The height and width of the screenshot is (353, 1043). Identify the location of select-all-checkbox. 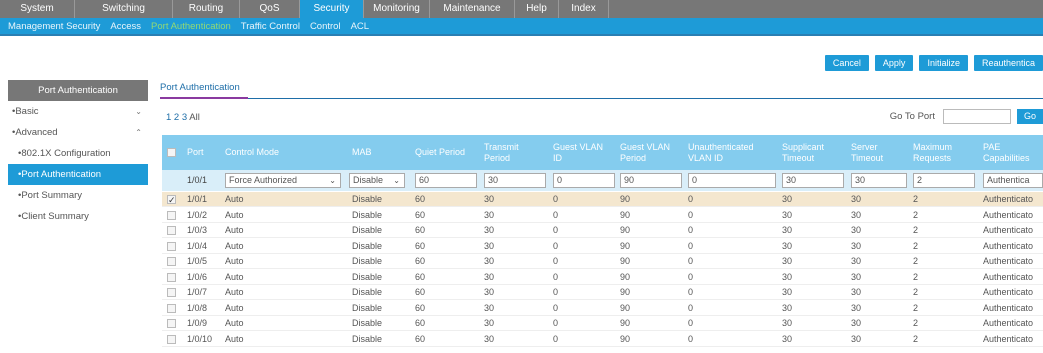
(171, 152).